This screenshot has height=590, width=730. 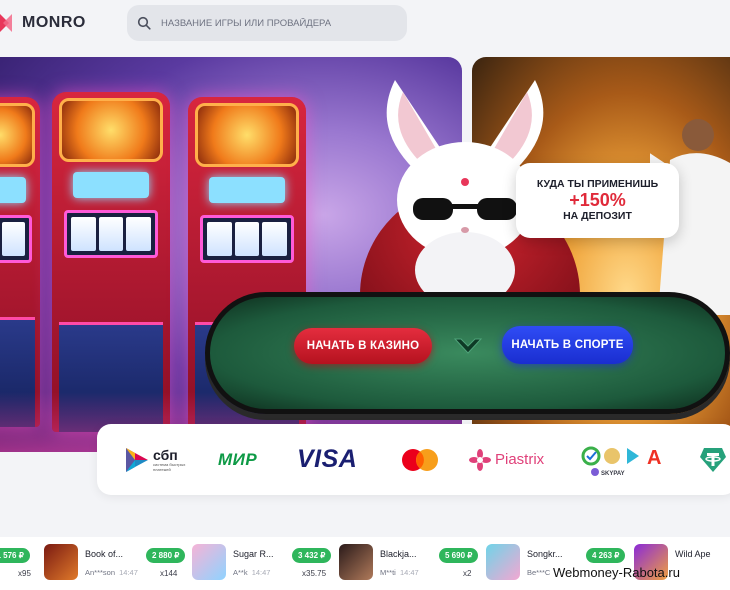 I want to click on search-bar, so click(x=267, y=23).